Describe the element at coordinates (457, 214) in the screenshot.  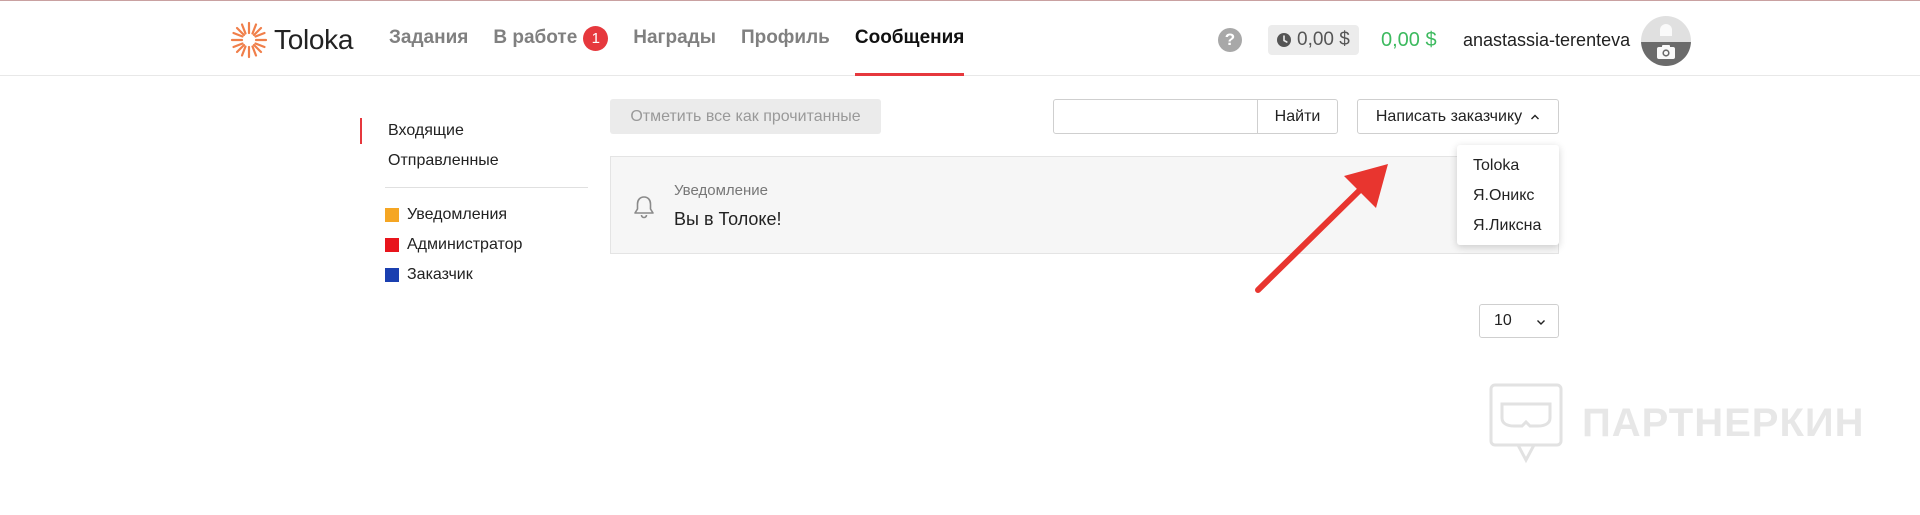
I see `category-label: Уведомления` at that location.